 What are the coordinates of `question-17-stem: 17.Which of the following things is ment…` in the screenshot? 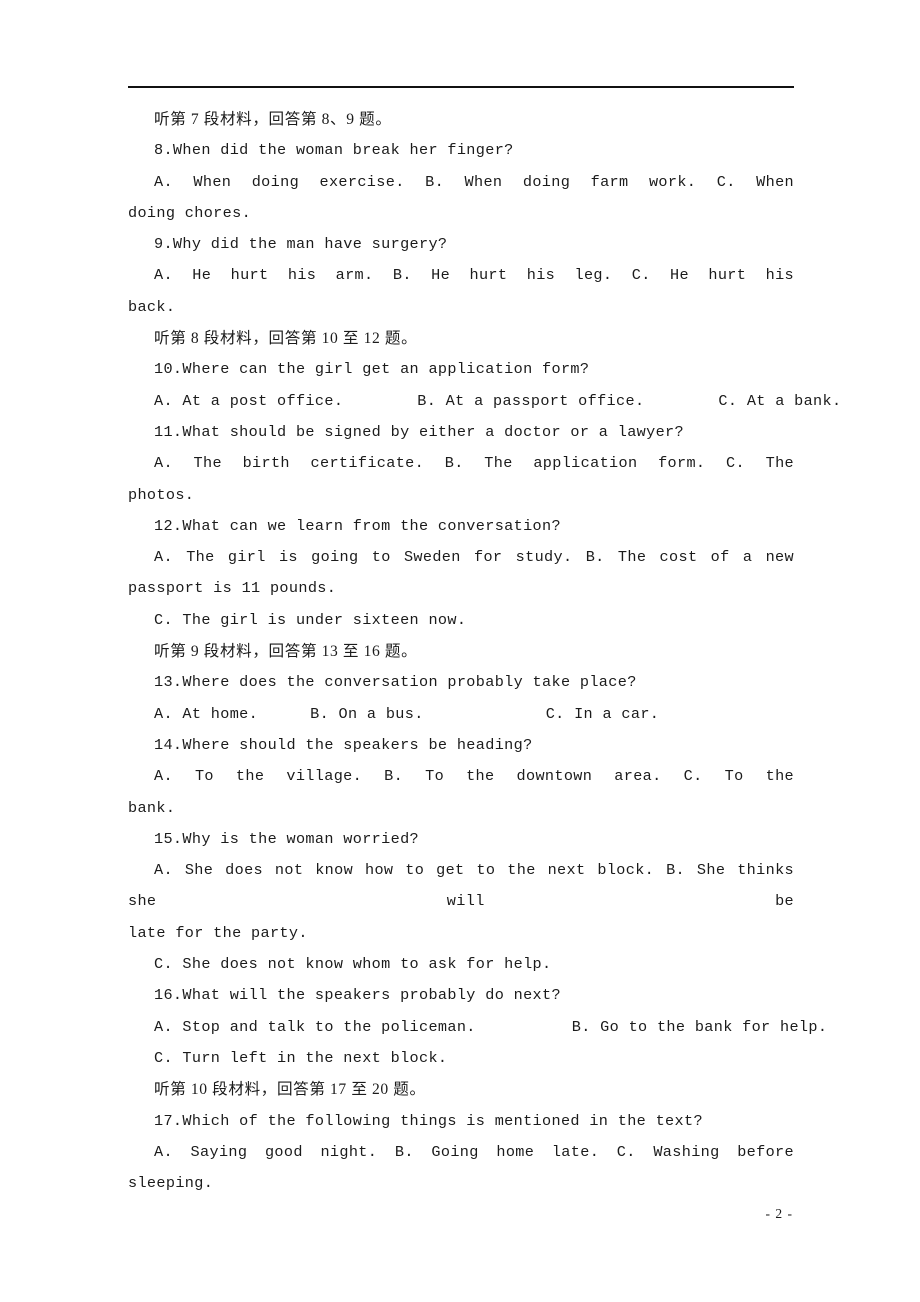 It's located at (428, 1120).